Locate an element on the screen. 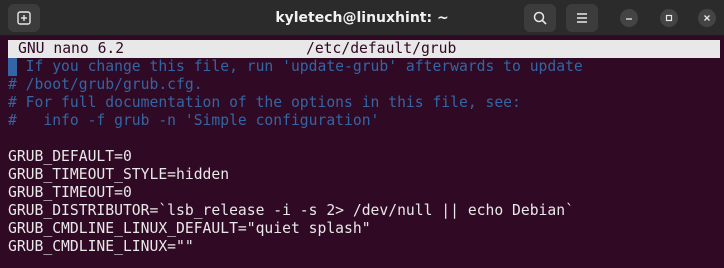 The image size is (724, 268). maximize-icon is located at coordinates (669, 18).